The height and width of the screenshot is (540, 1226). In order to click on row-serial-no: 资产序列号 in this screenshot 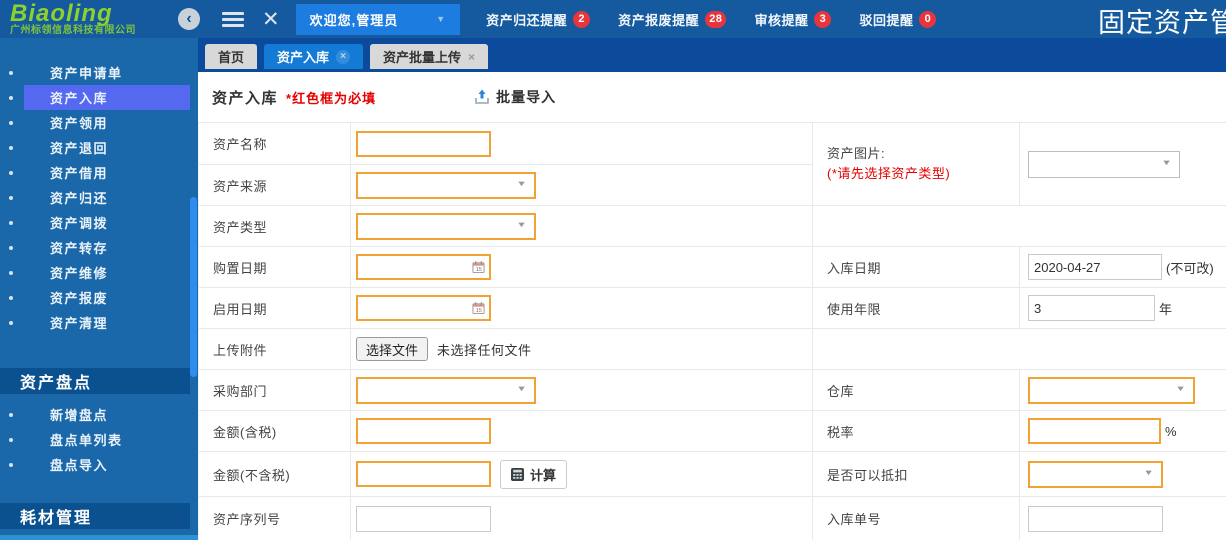, I will do `click(505, 518)`.